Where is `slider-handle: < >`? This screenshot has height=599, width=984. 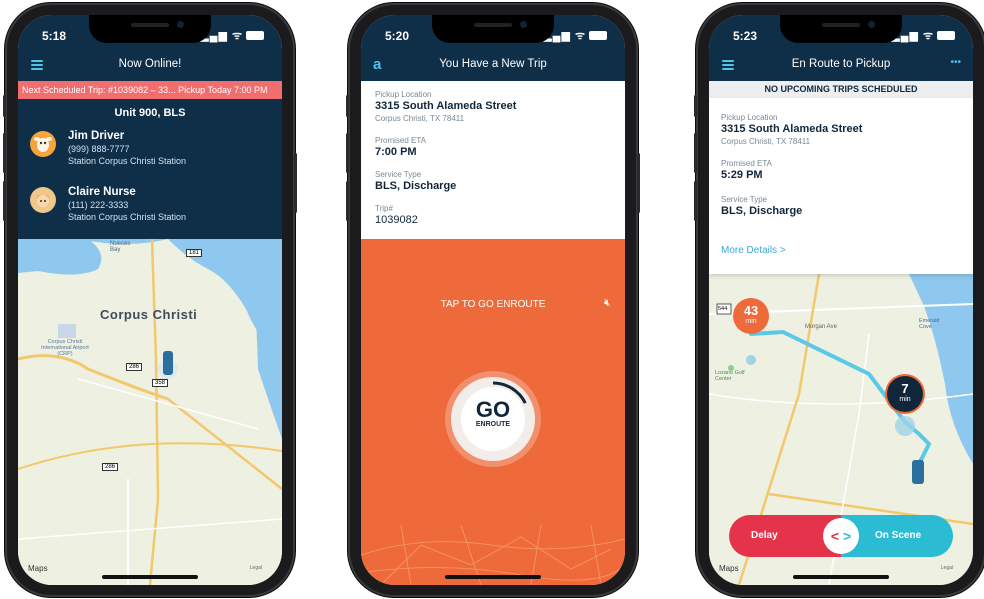
slider-handle: < > is located at coordinates (841, 536).